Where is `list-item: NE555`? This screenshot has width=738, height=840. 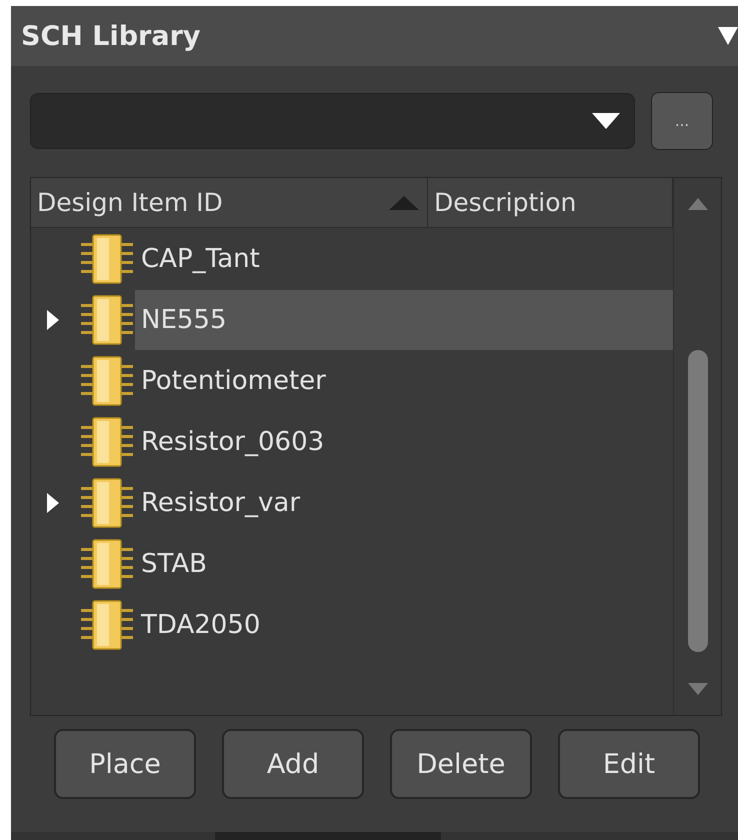 list-item: NE555 is located at coordinates (404, 320).